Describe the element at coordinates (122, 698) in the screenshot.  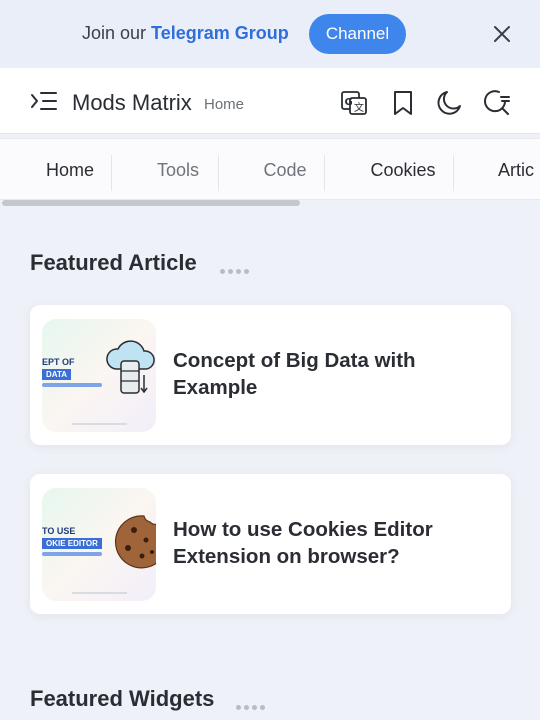
I see `featured-widgets-heading: Featured Widgets` at that location.